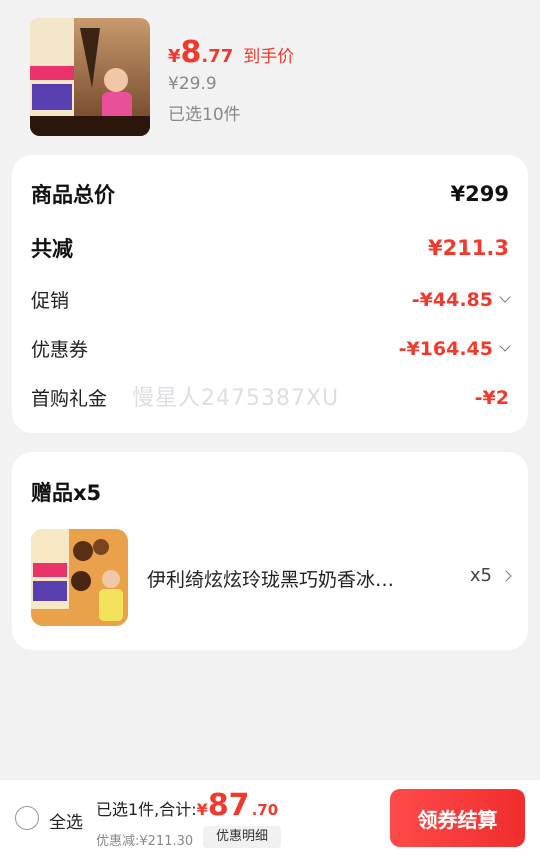 This screenshot has width=540, height=855. I want to click on chocolate-ice-cream-product-image, so click(90, 77).